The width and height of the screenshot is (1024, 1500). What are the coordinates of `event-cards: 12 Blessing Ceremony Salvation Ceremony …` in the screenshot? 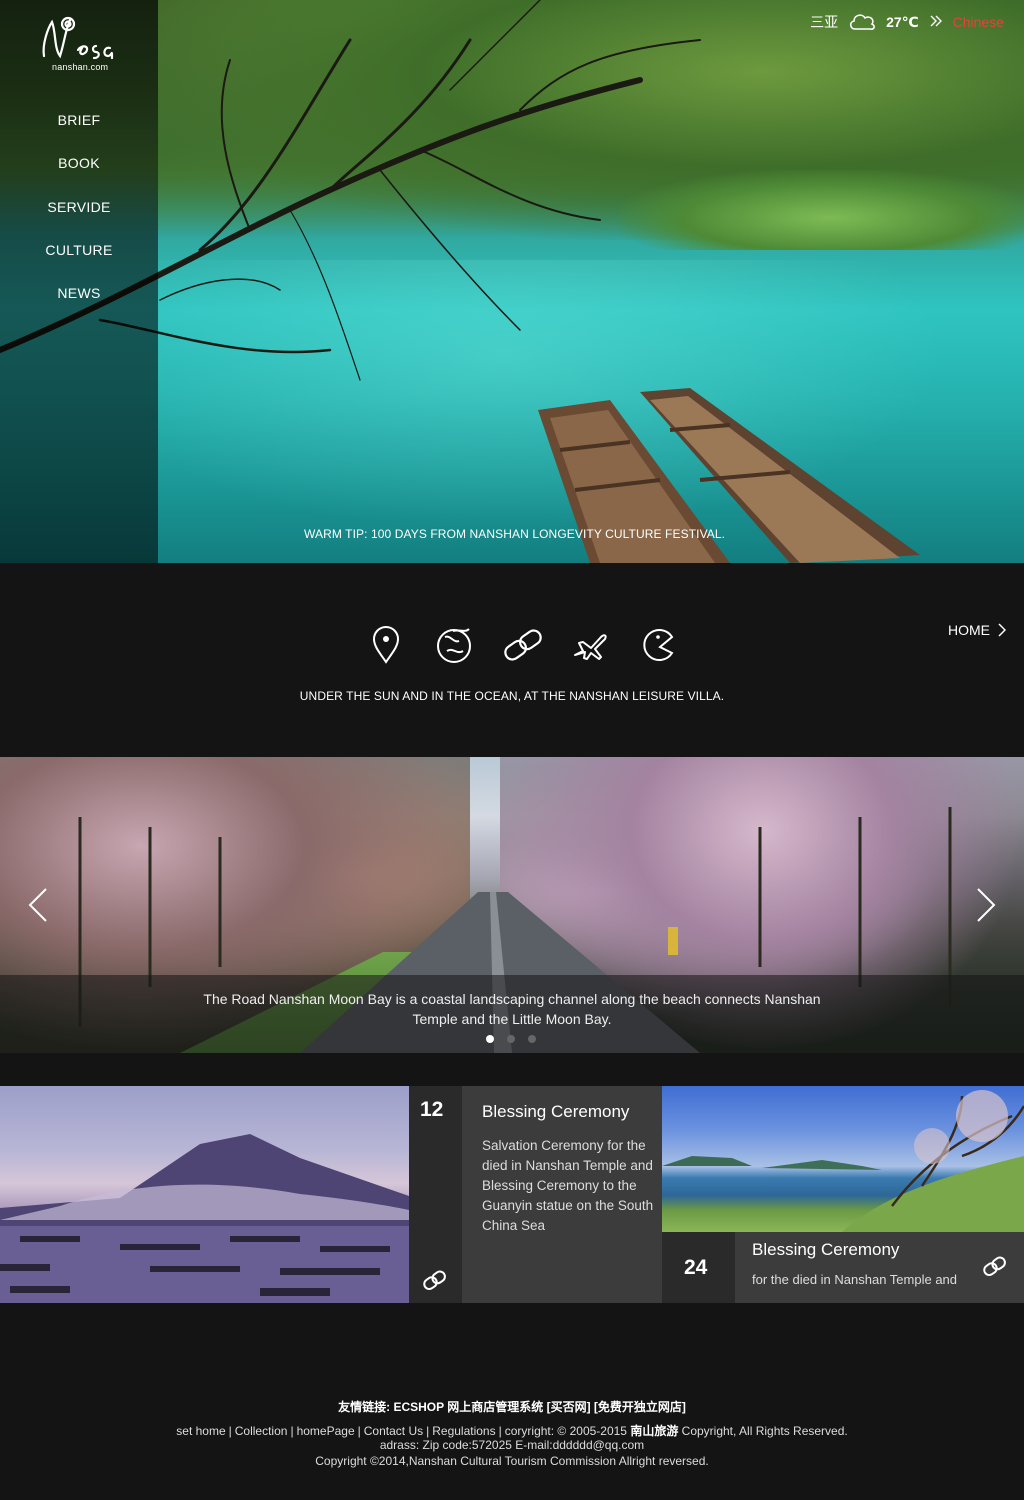 It's located at (512, 1194).